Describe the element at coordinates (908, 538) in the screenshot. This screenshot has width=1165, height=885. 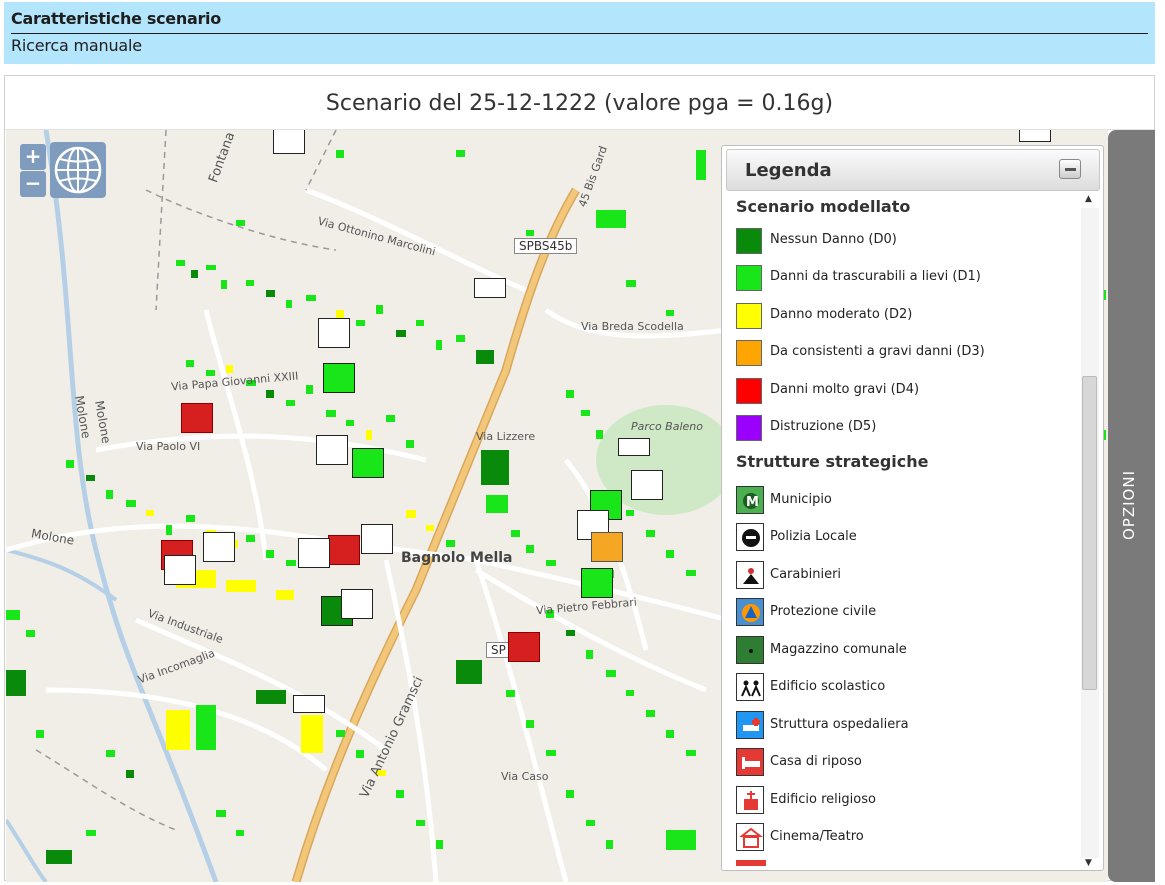
I see `legend-item-polizia: Polizia Locale` at that location.